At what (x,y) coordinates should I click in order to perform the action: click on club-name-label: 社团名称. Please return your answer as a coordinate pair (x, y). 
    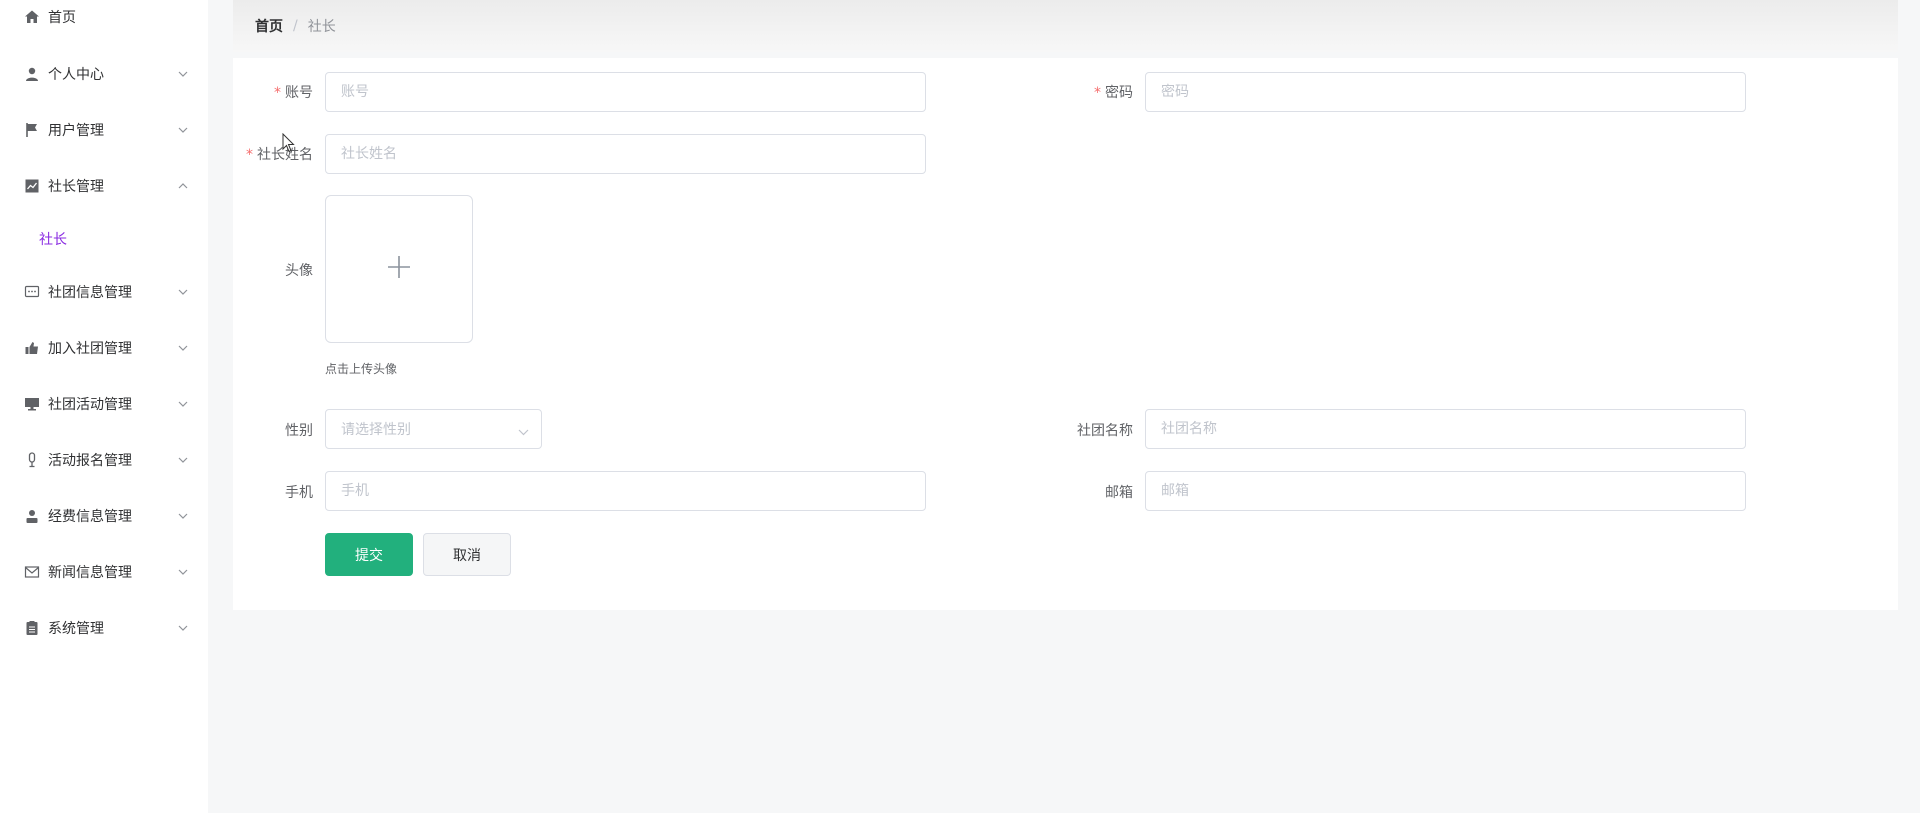
    Looking at the image, I should click on (1105, 431).